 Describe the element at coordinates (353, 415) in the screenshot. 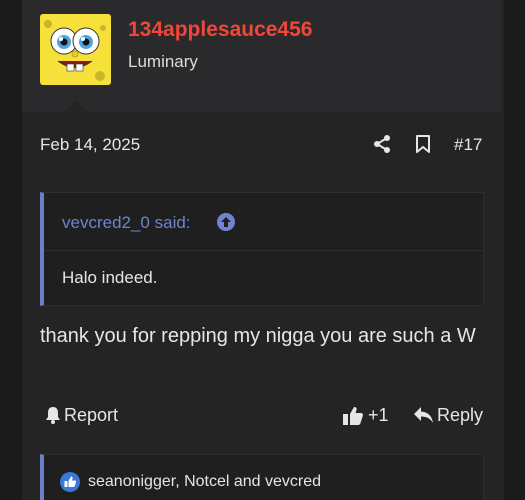

I see `thumbs-up-icon` at that location.